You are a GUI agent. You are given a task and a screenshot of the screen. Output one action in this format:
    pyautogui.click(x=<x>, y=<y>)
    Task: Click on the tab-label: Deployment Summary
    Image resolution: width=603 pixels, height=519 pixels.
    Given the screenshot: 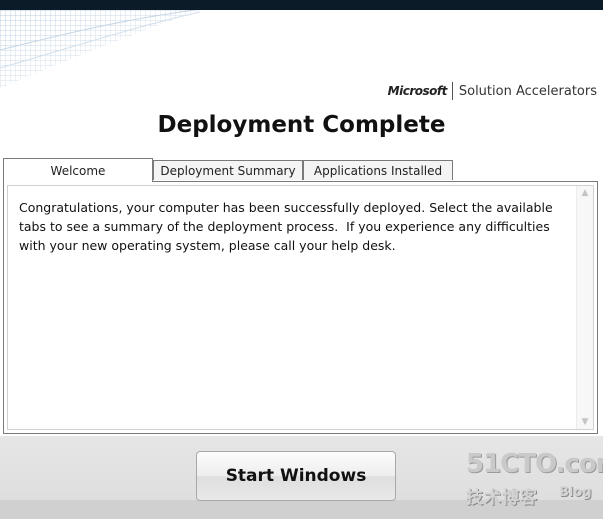 What is the action you would take?
    pyautogui.click(x=228, y=170)
    